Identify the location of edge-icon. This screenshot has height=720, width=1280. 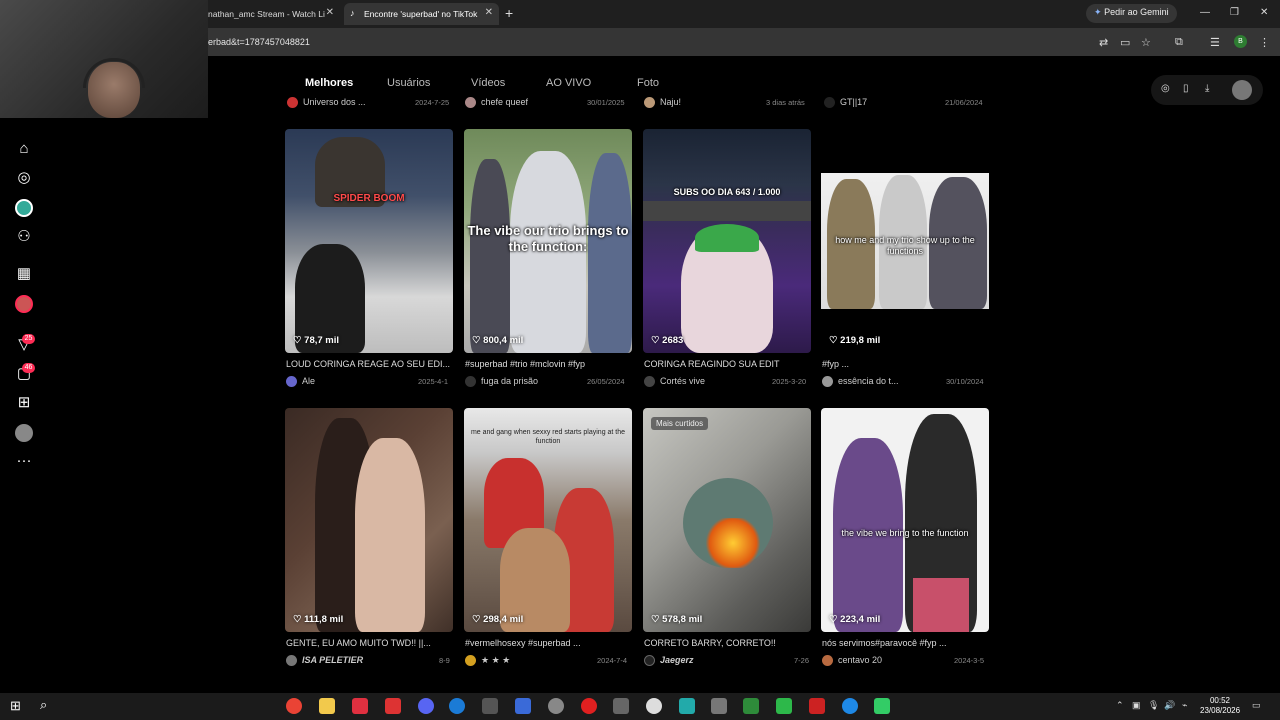
(850, 706).